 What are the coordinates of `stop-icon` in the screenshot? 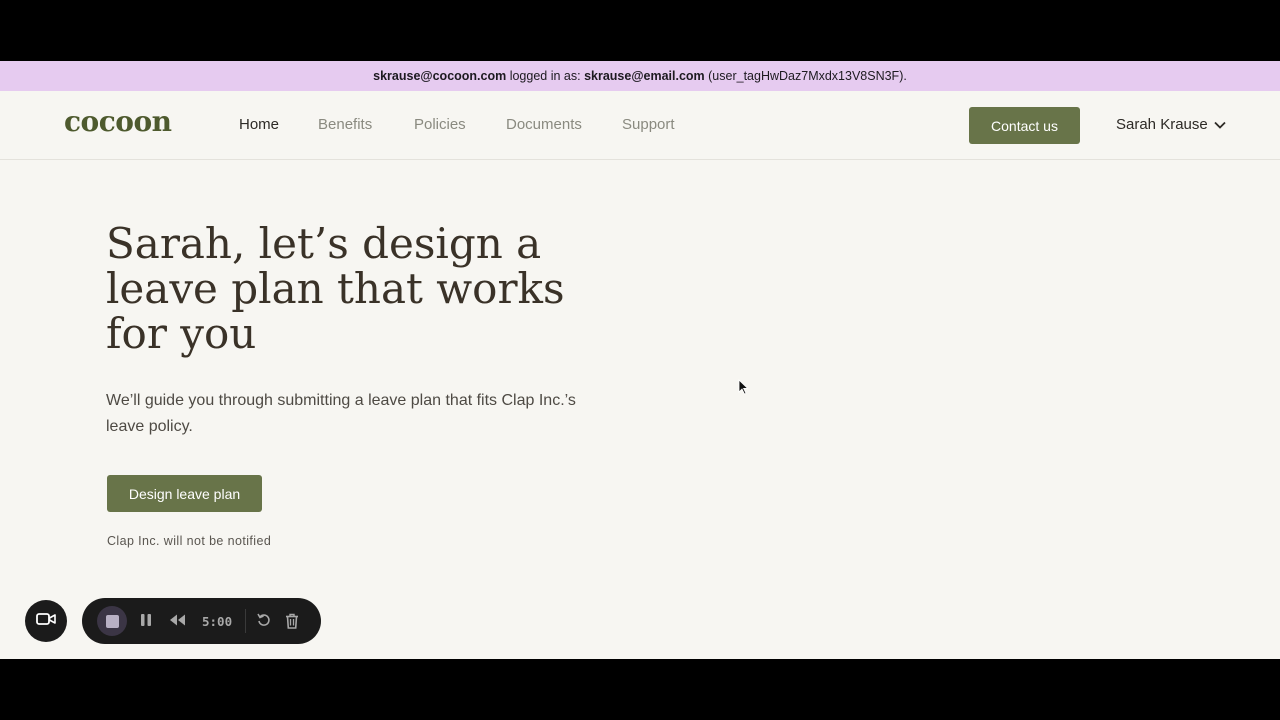 It's located at (112, 621).